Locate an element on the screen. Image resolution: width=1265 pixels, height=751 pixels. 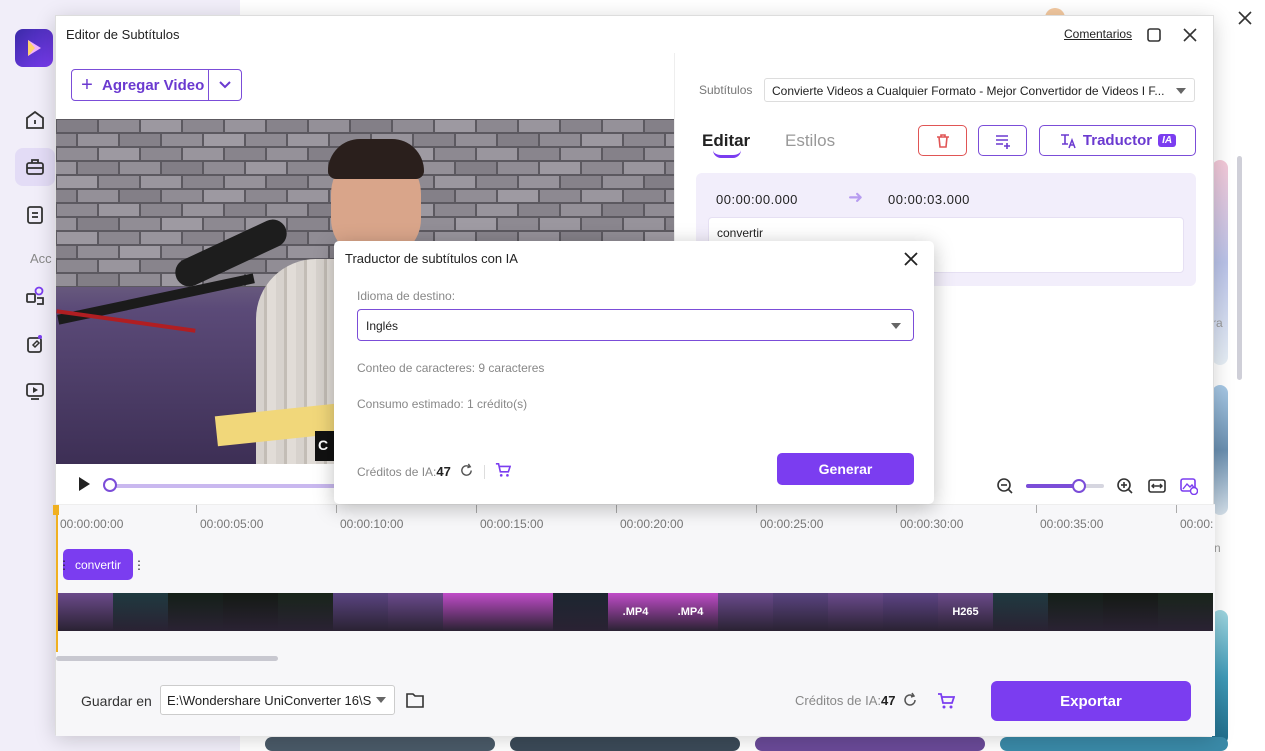
end-time: 00:00:03.000 is located at coordinates (929, 199).